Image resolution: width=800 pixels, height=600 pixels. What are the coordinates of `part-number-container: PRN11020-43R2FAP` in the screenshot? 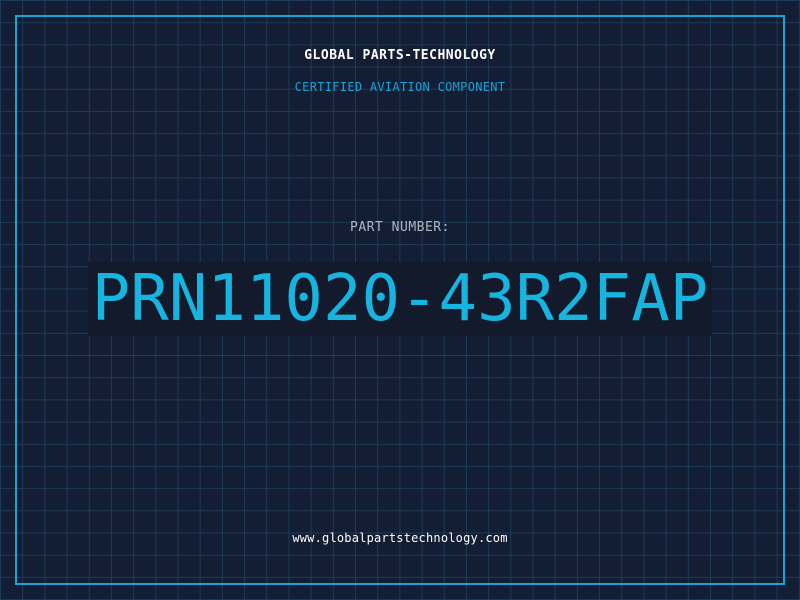 It's located at (400, 299).